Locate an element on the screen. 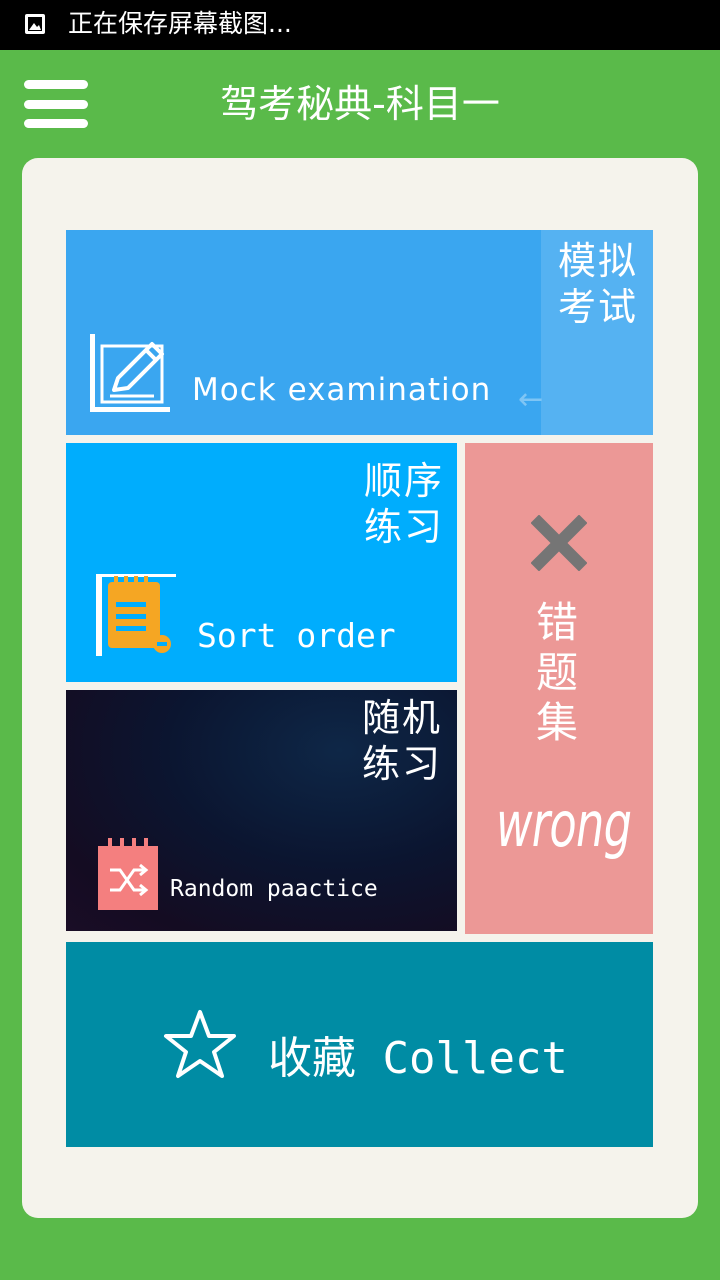 The height and width of the screenshot is (1280, 720). arrow-left-icon: ← is located at coordinates (531, 399).